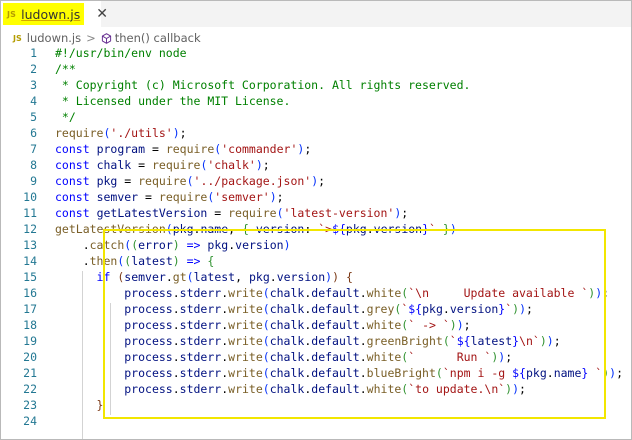 The height and width of the screenshot is (440, 632). I want to click on tab-filename: ludown.js, so click(50, 14).